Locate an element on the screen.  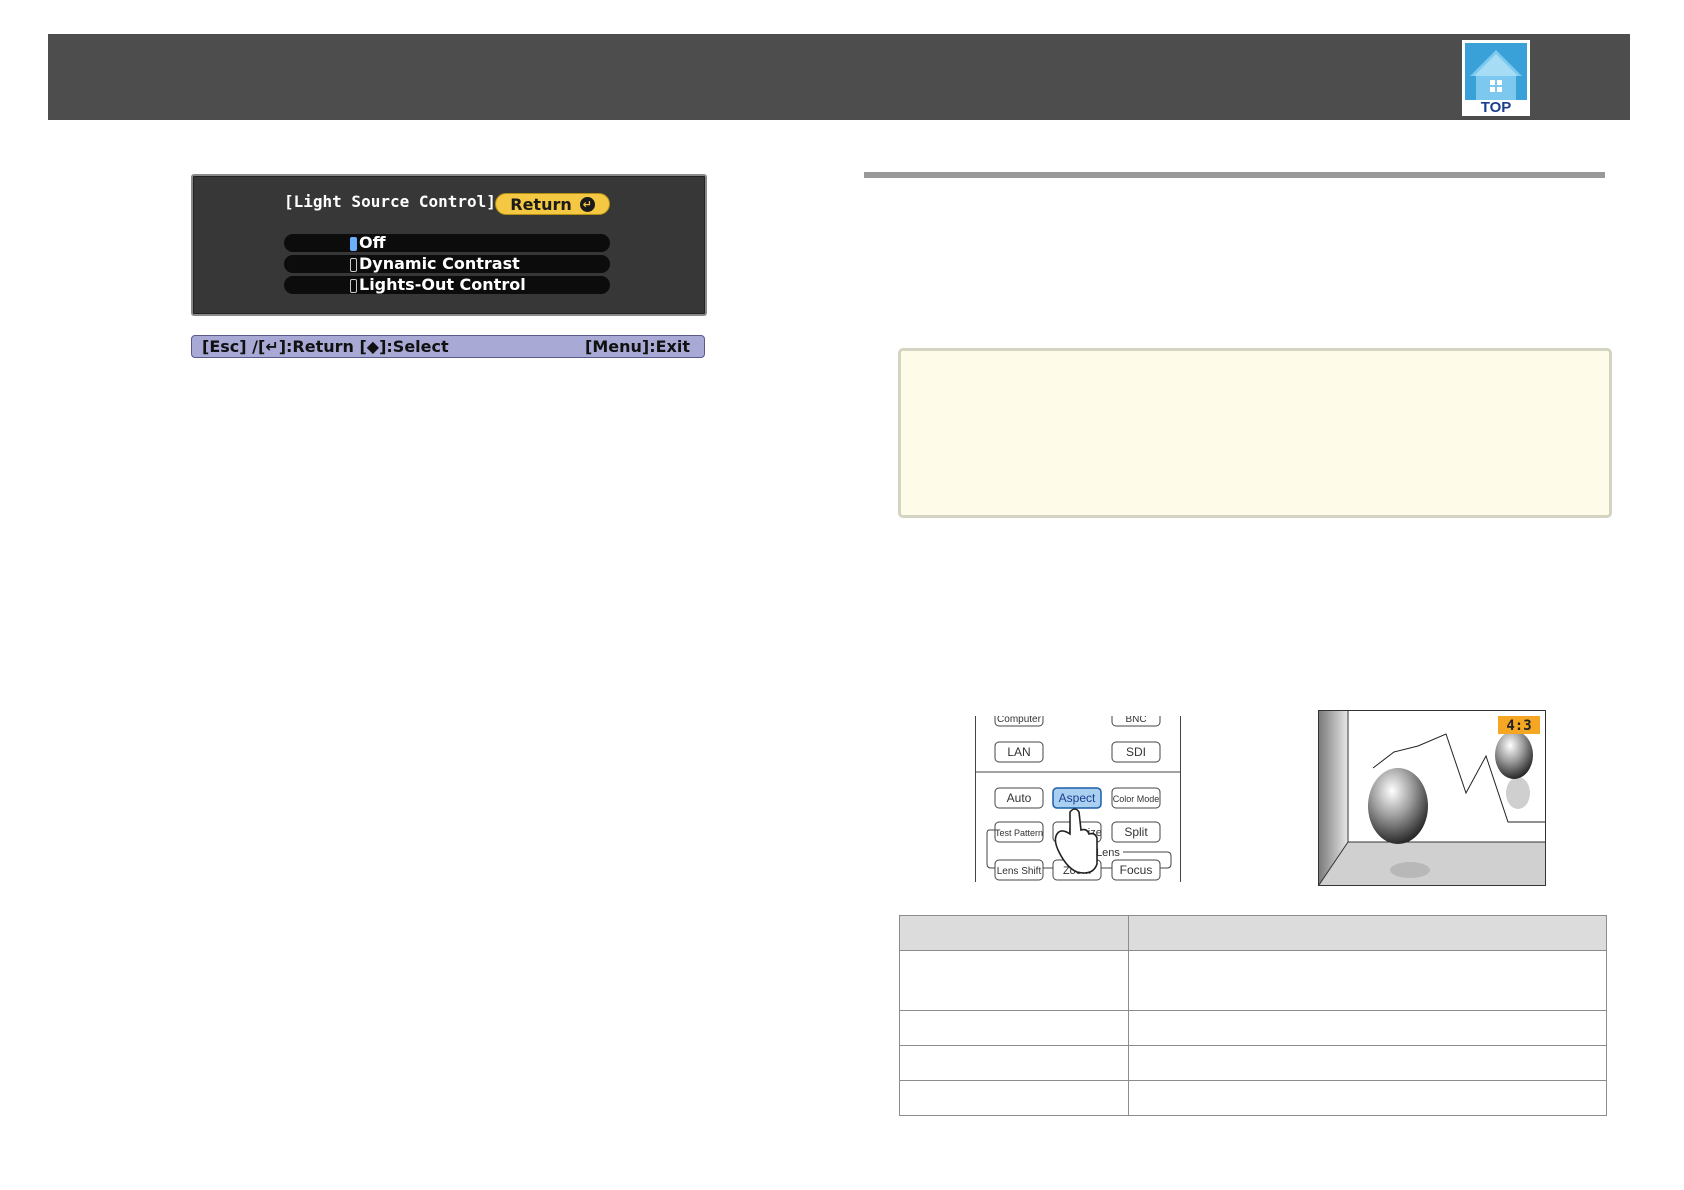
btn-computer: Computer is located at coordinates (1019, 720).